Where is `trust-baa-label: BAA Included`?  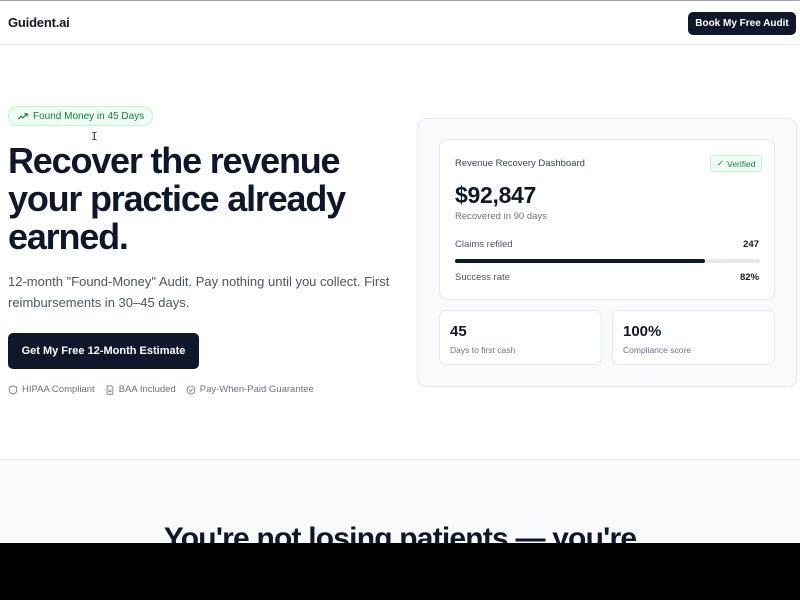
trust-baa-label: BAA Included is located at coordinates (147, 389).